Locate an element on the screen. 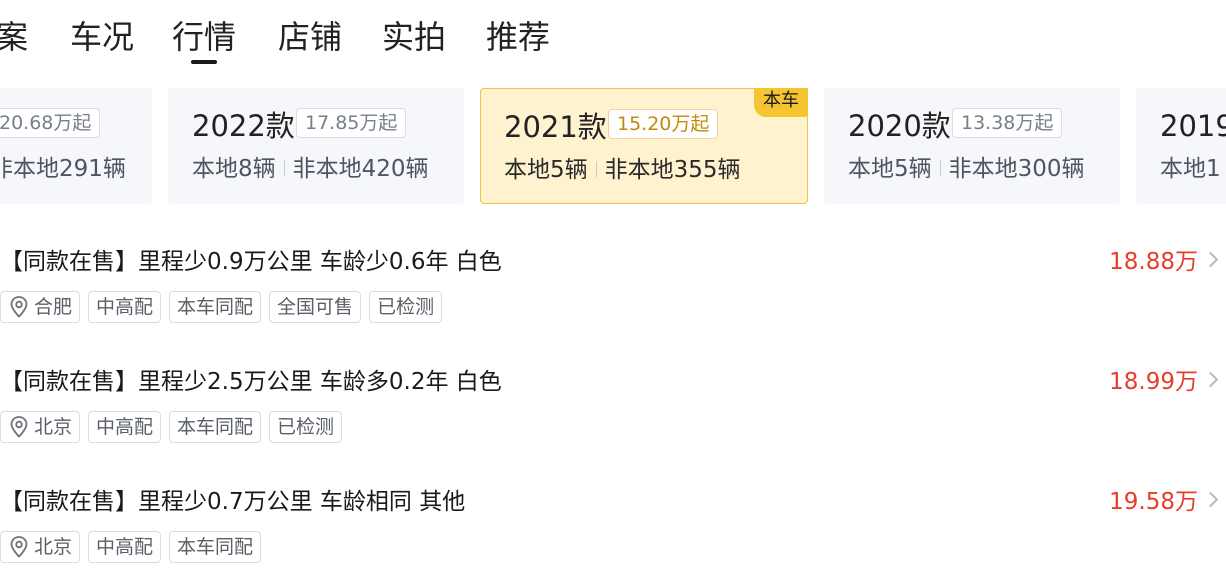 Image resolution: width=1226 pixels, height=585 pixels. listing-title: 【同款在售】里程少0.7万公里 车龄相同 其他 is located at coordinates (233, 502).